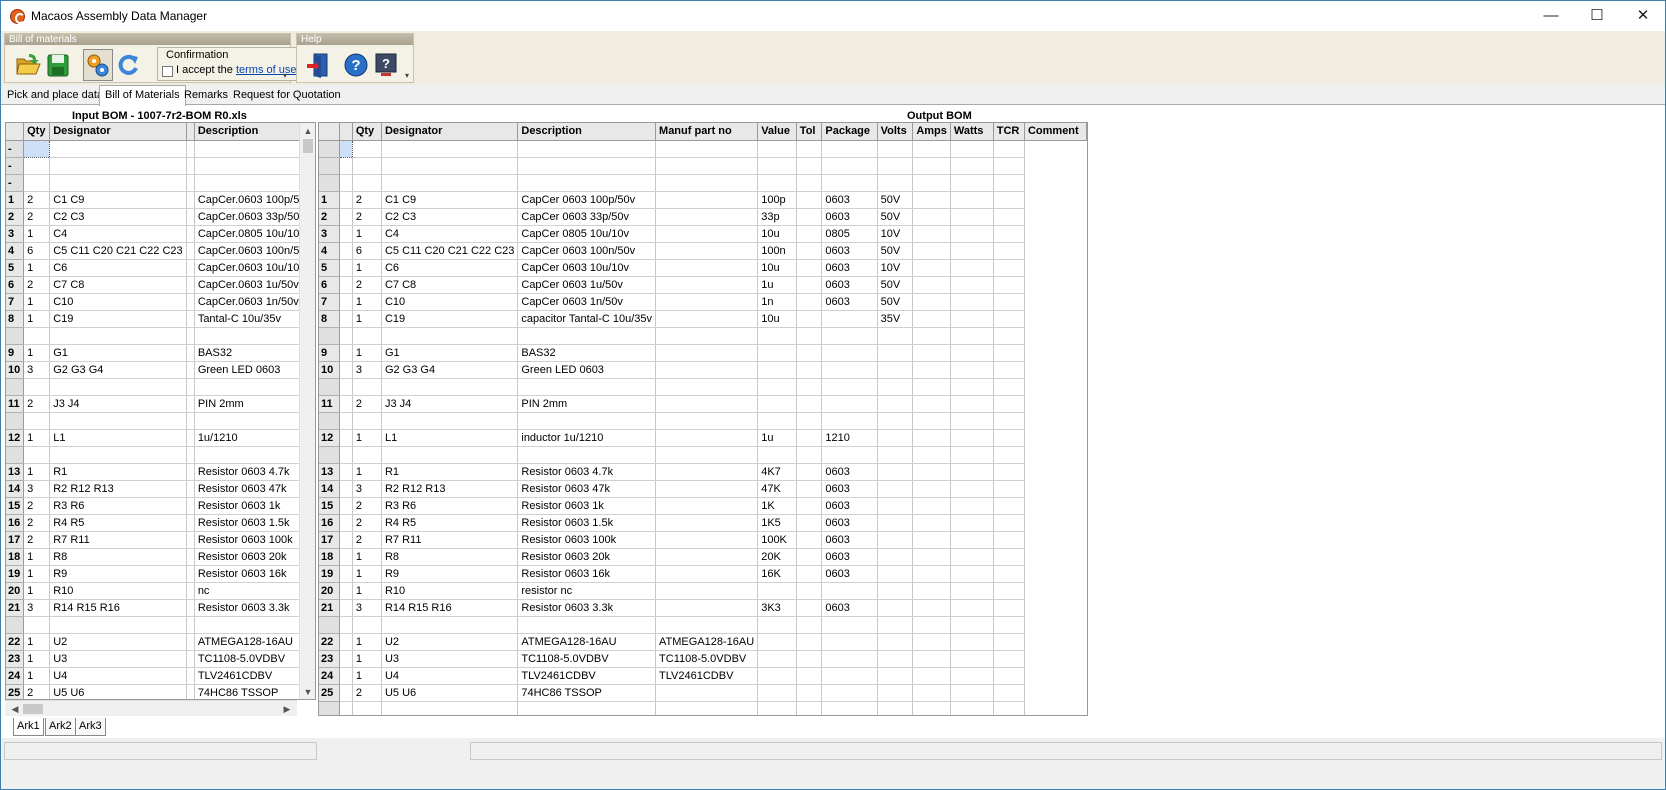 This screenshot has height=790, width=1666. Describe the element at coordinates (450, 523) in the screenshot. I see `table-cell: R4 R5` at that location.